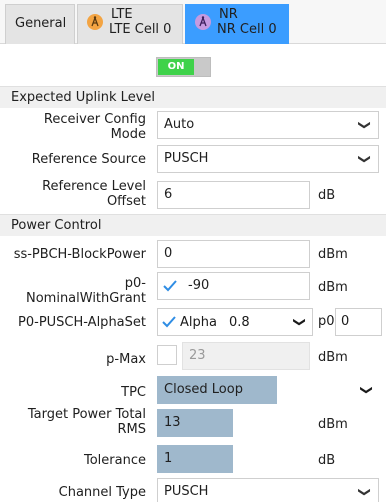 The height and width of the screenshot is (502, 386). Describe the element at coordinates (228, 14) in the screenshot. I see `tab-nr-title: NR` at that location.